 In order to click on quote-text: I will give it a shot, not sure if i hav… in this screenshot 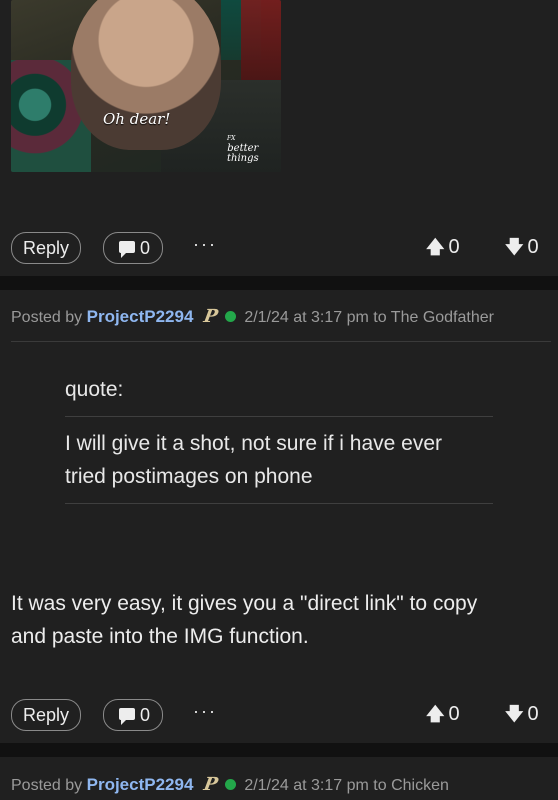, I will do `click(254, 460)`.